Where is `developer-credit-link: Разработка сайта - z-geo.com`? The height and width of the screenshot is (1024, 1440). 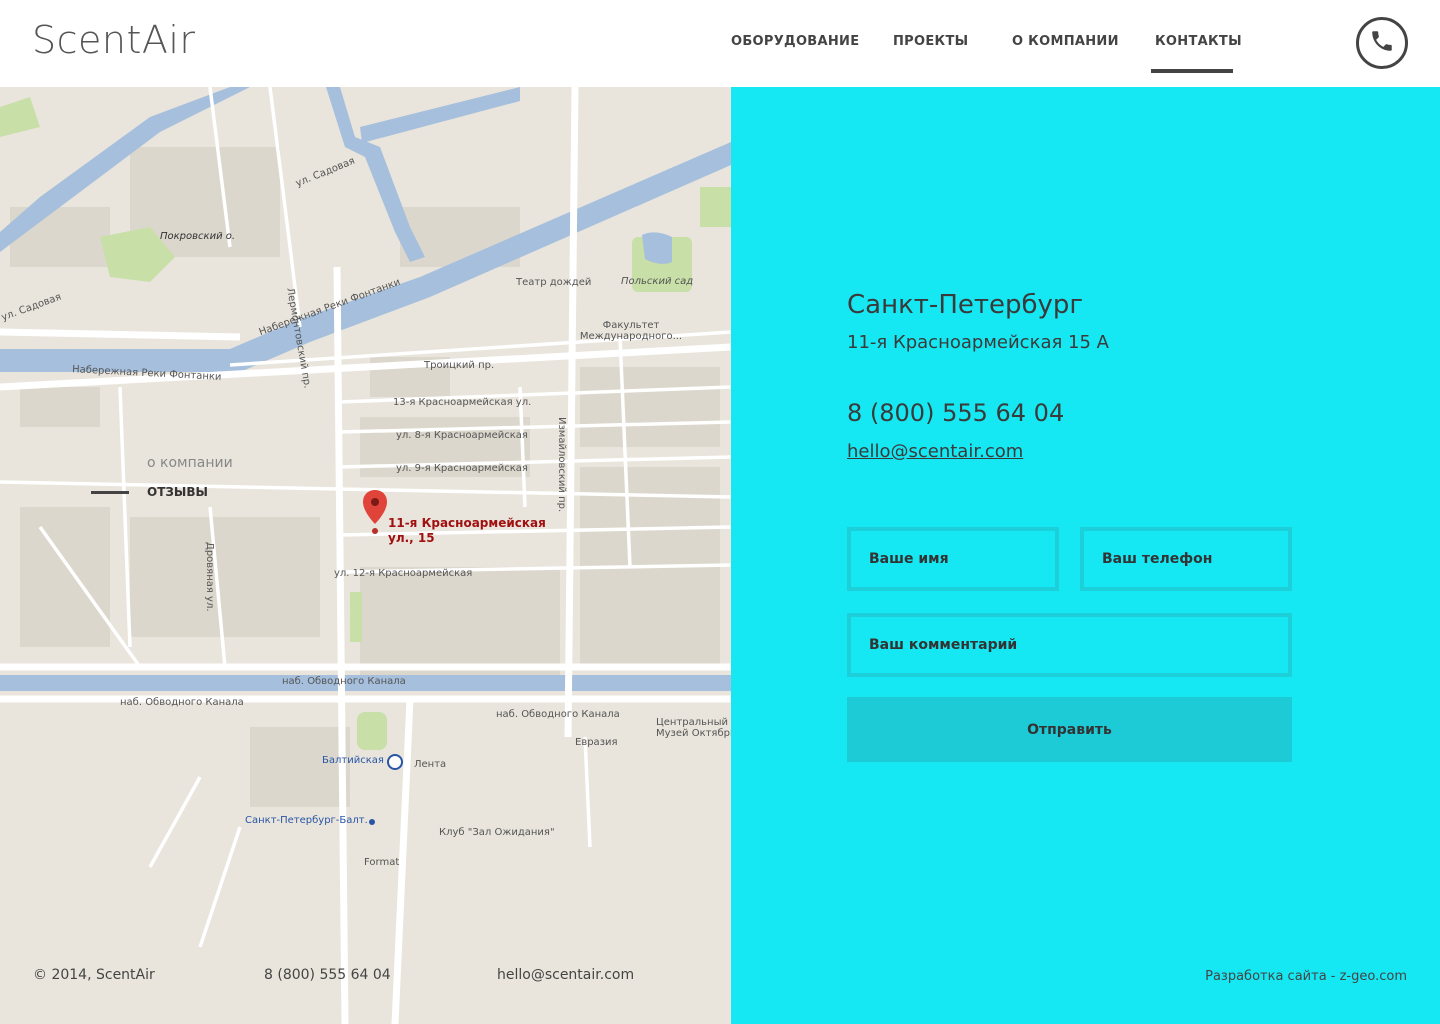
developer-credit-link: Разработка сайта - z-geo.com is located at coordinates (1306, 976).